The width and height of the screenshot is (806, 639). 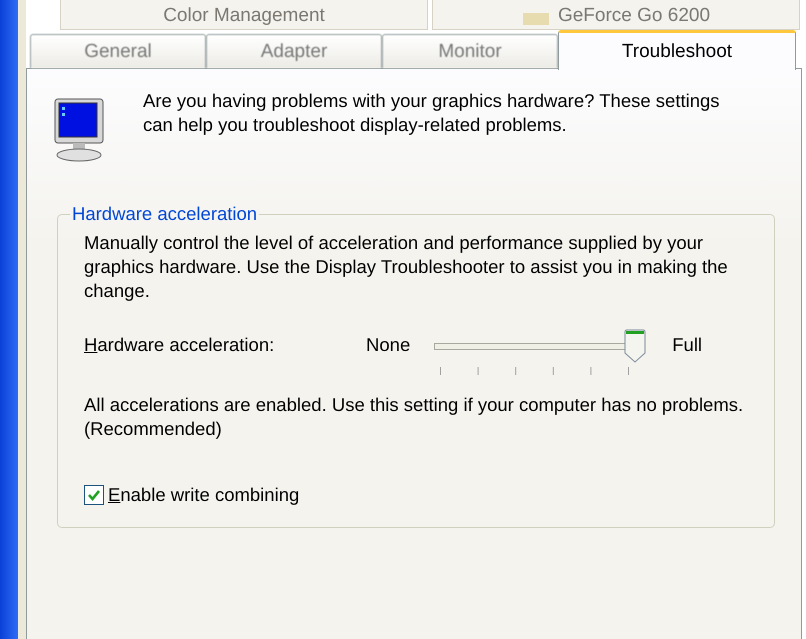 What do you see at coordinates (406, 267) in the screenshot?
I see `description-text: Manually control the level of acceleration and performance supplied by your graphics hardware. Use the Display Troubleshooter to assist you in making the change.` at bounding box center [406, 267].